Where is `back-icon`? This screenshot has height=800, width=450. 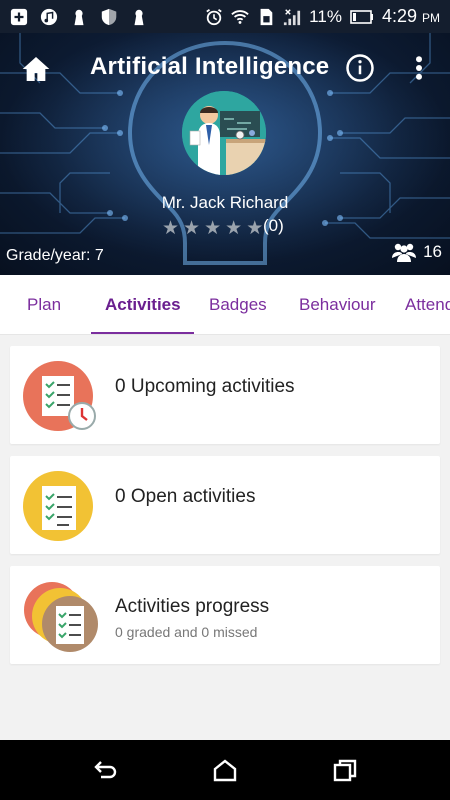
back-icon is located at coordinates (105, 770).